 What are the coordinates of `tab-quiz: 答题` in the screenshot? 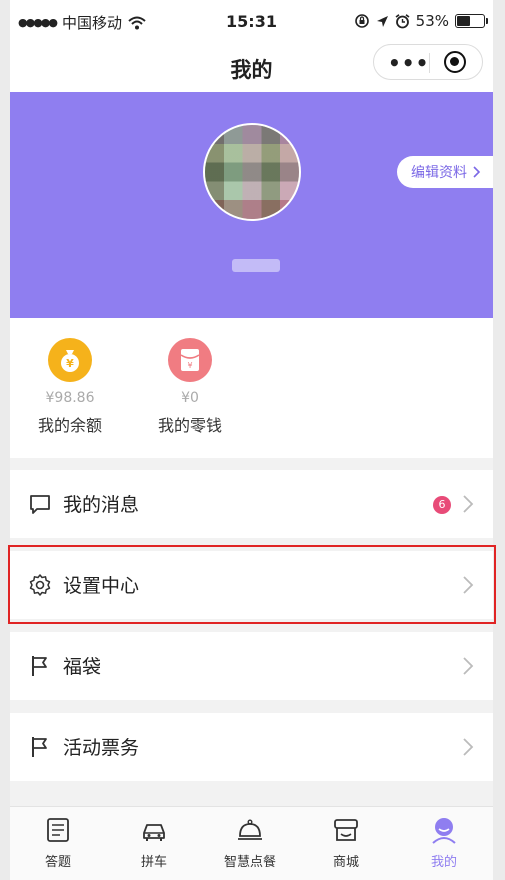 It's located at (58, 842).